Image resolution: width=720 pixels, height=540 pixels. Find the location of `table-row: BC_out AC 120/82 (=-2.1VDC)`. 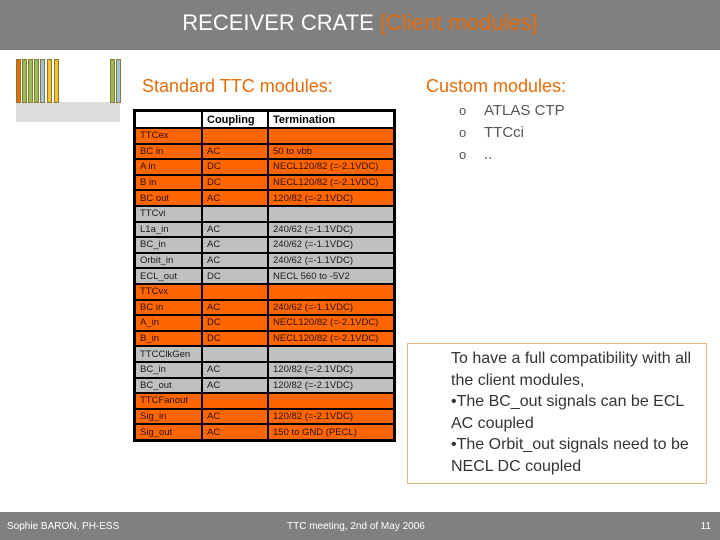

table-row: BC_out AC 120/82 (=-2.1VDC) is located at coordinates (264, 385).